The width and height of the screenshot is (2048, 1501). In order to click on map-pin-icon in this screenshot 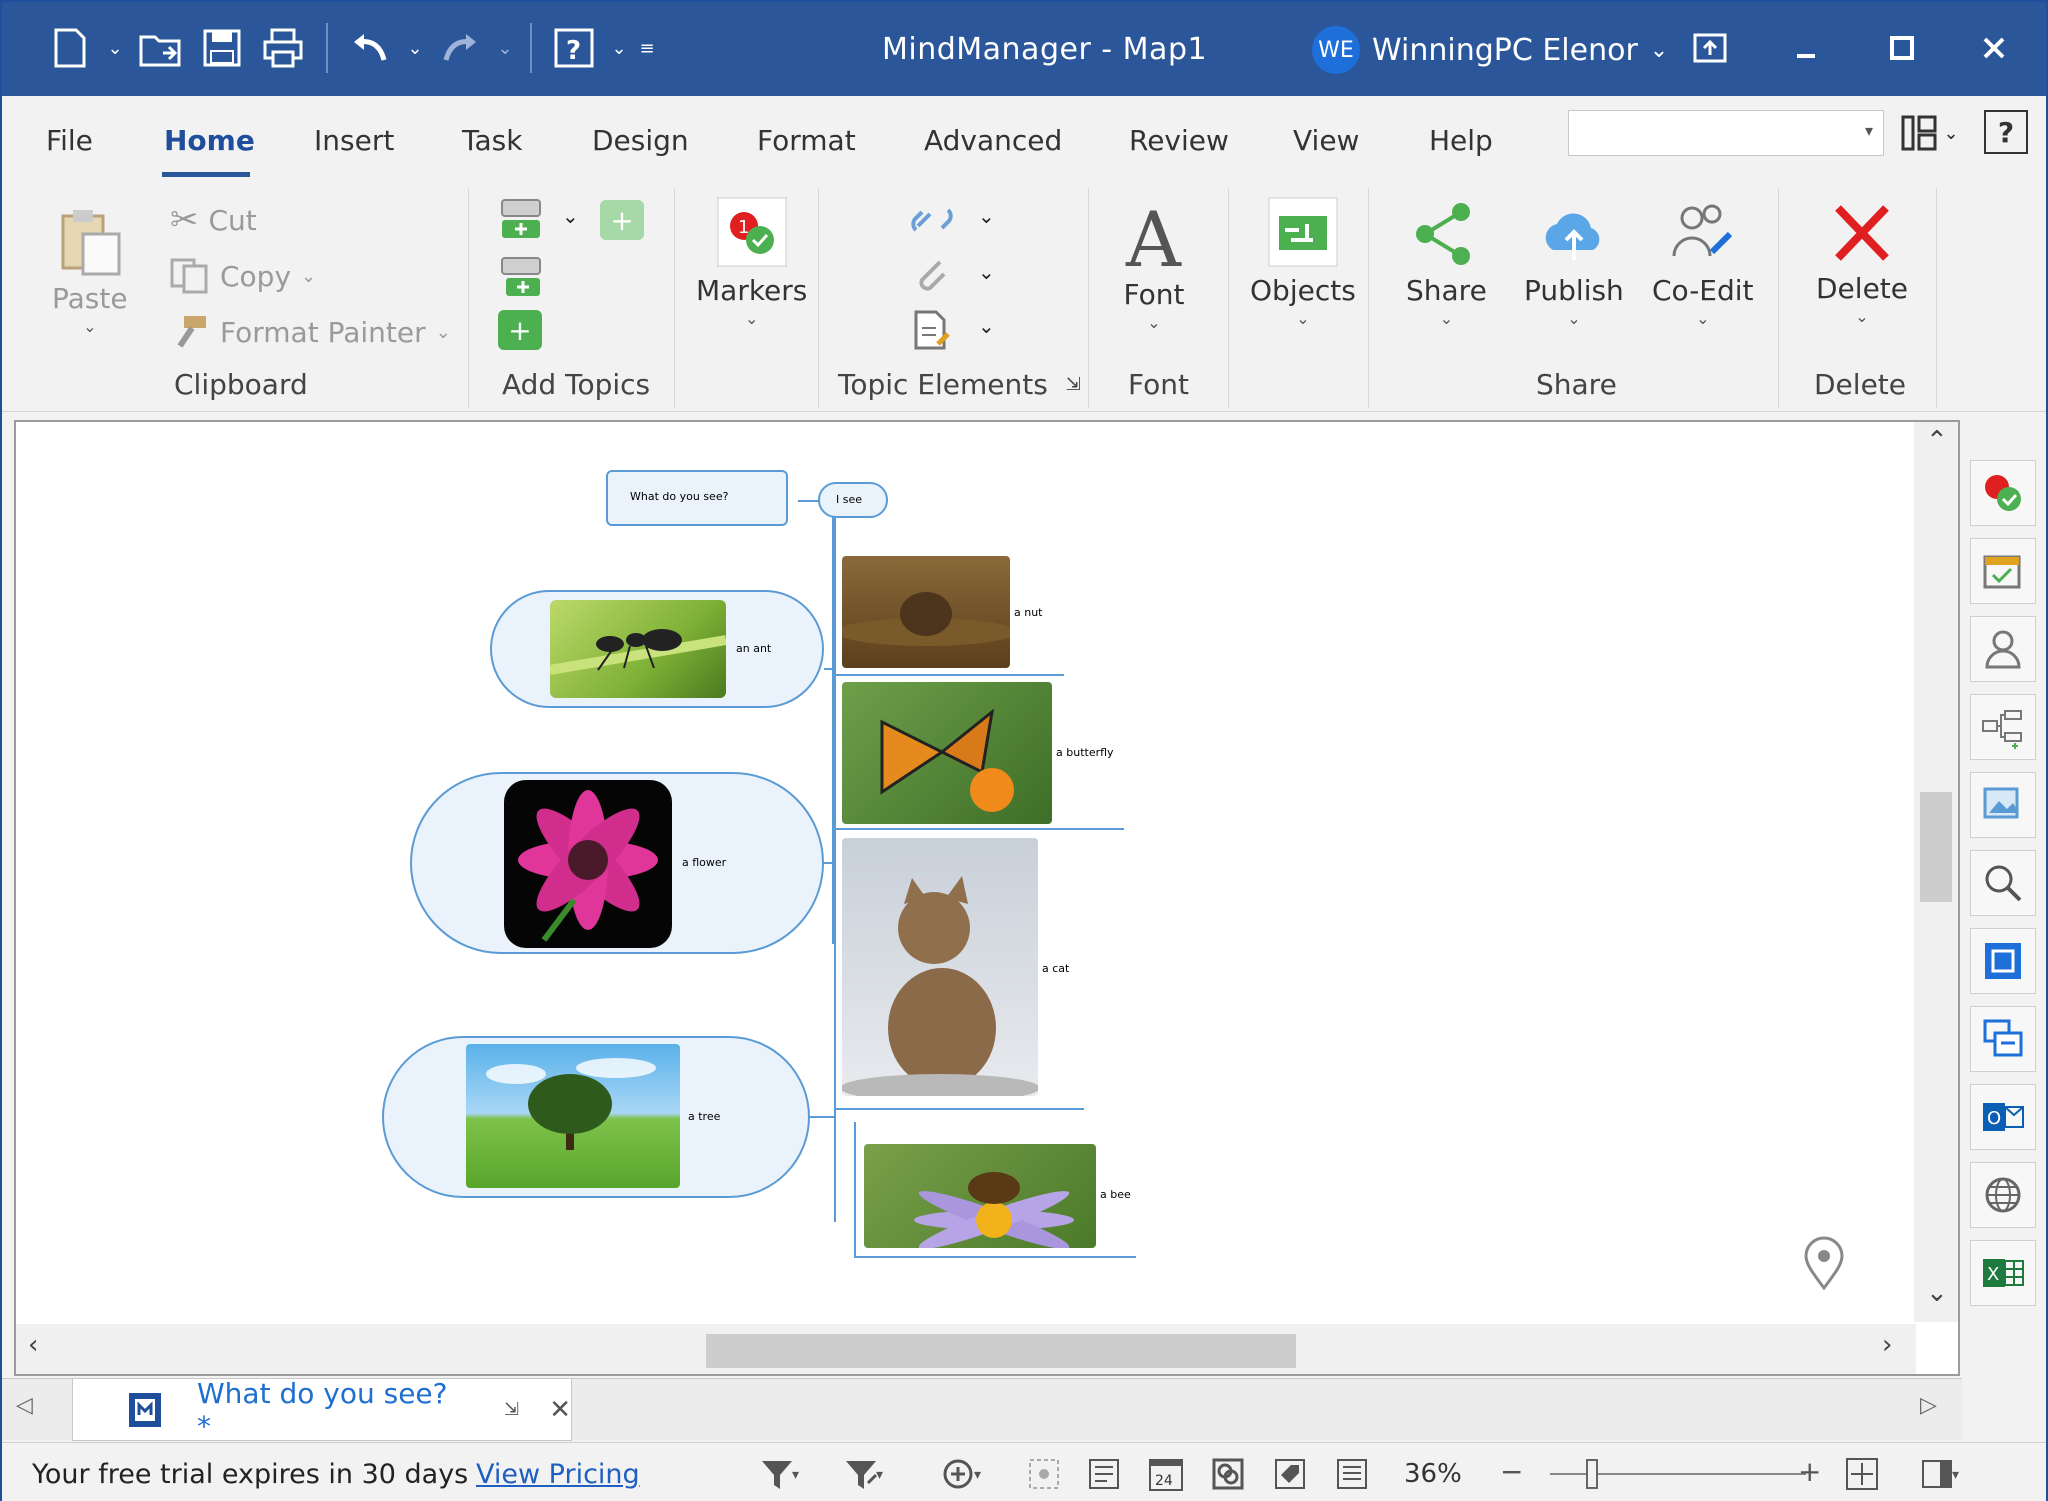, I will do `click(1824, 1266)`.